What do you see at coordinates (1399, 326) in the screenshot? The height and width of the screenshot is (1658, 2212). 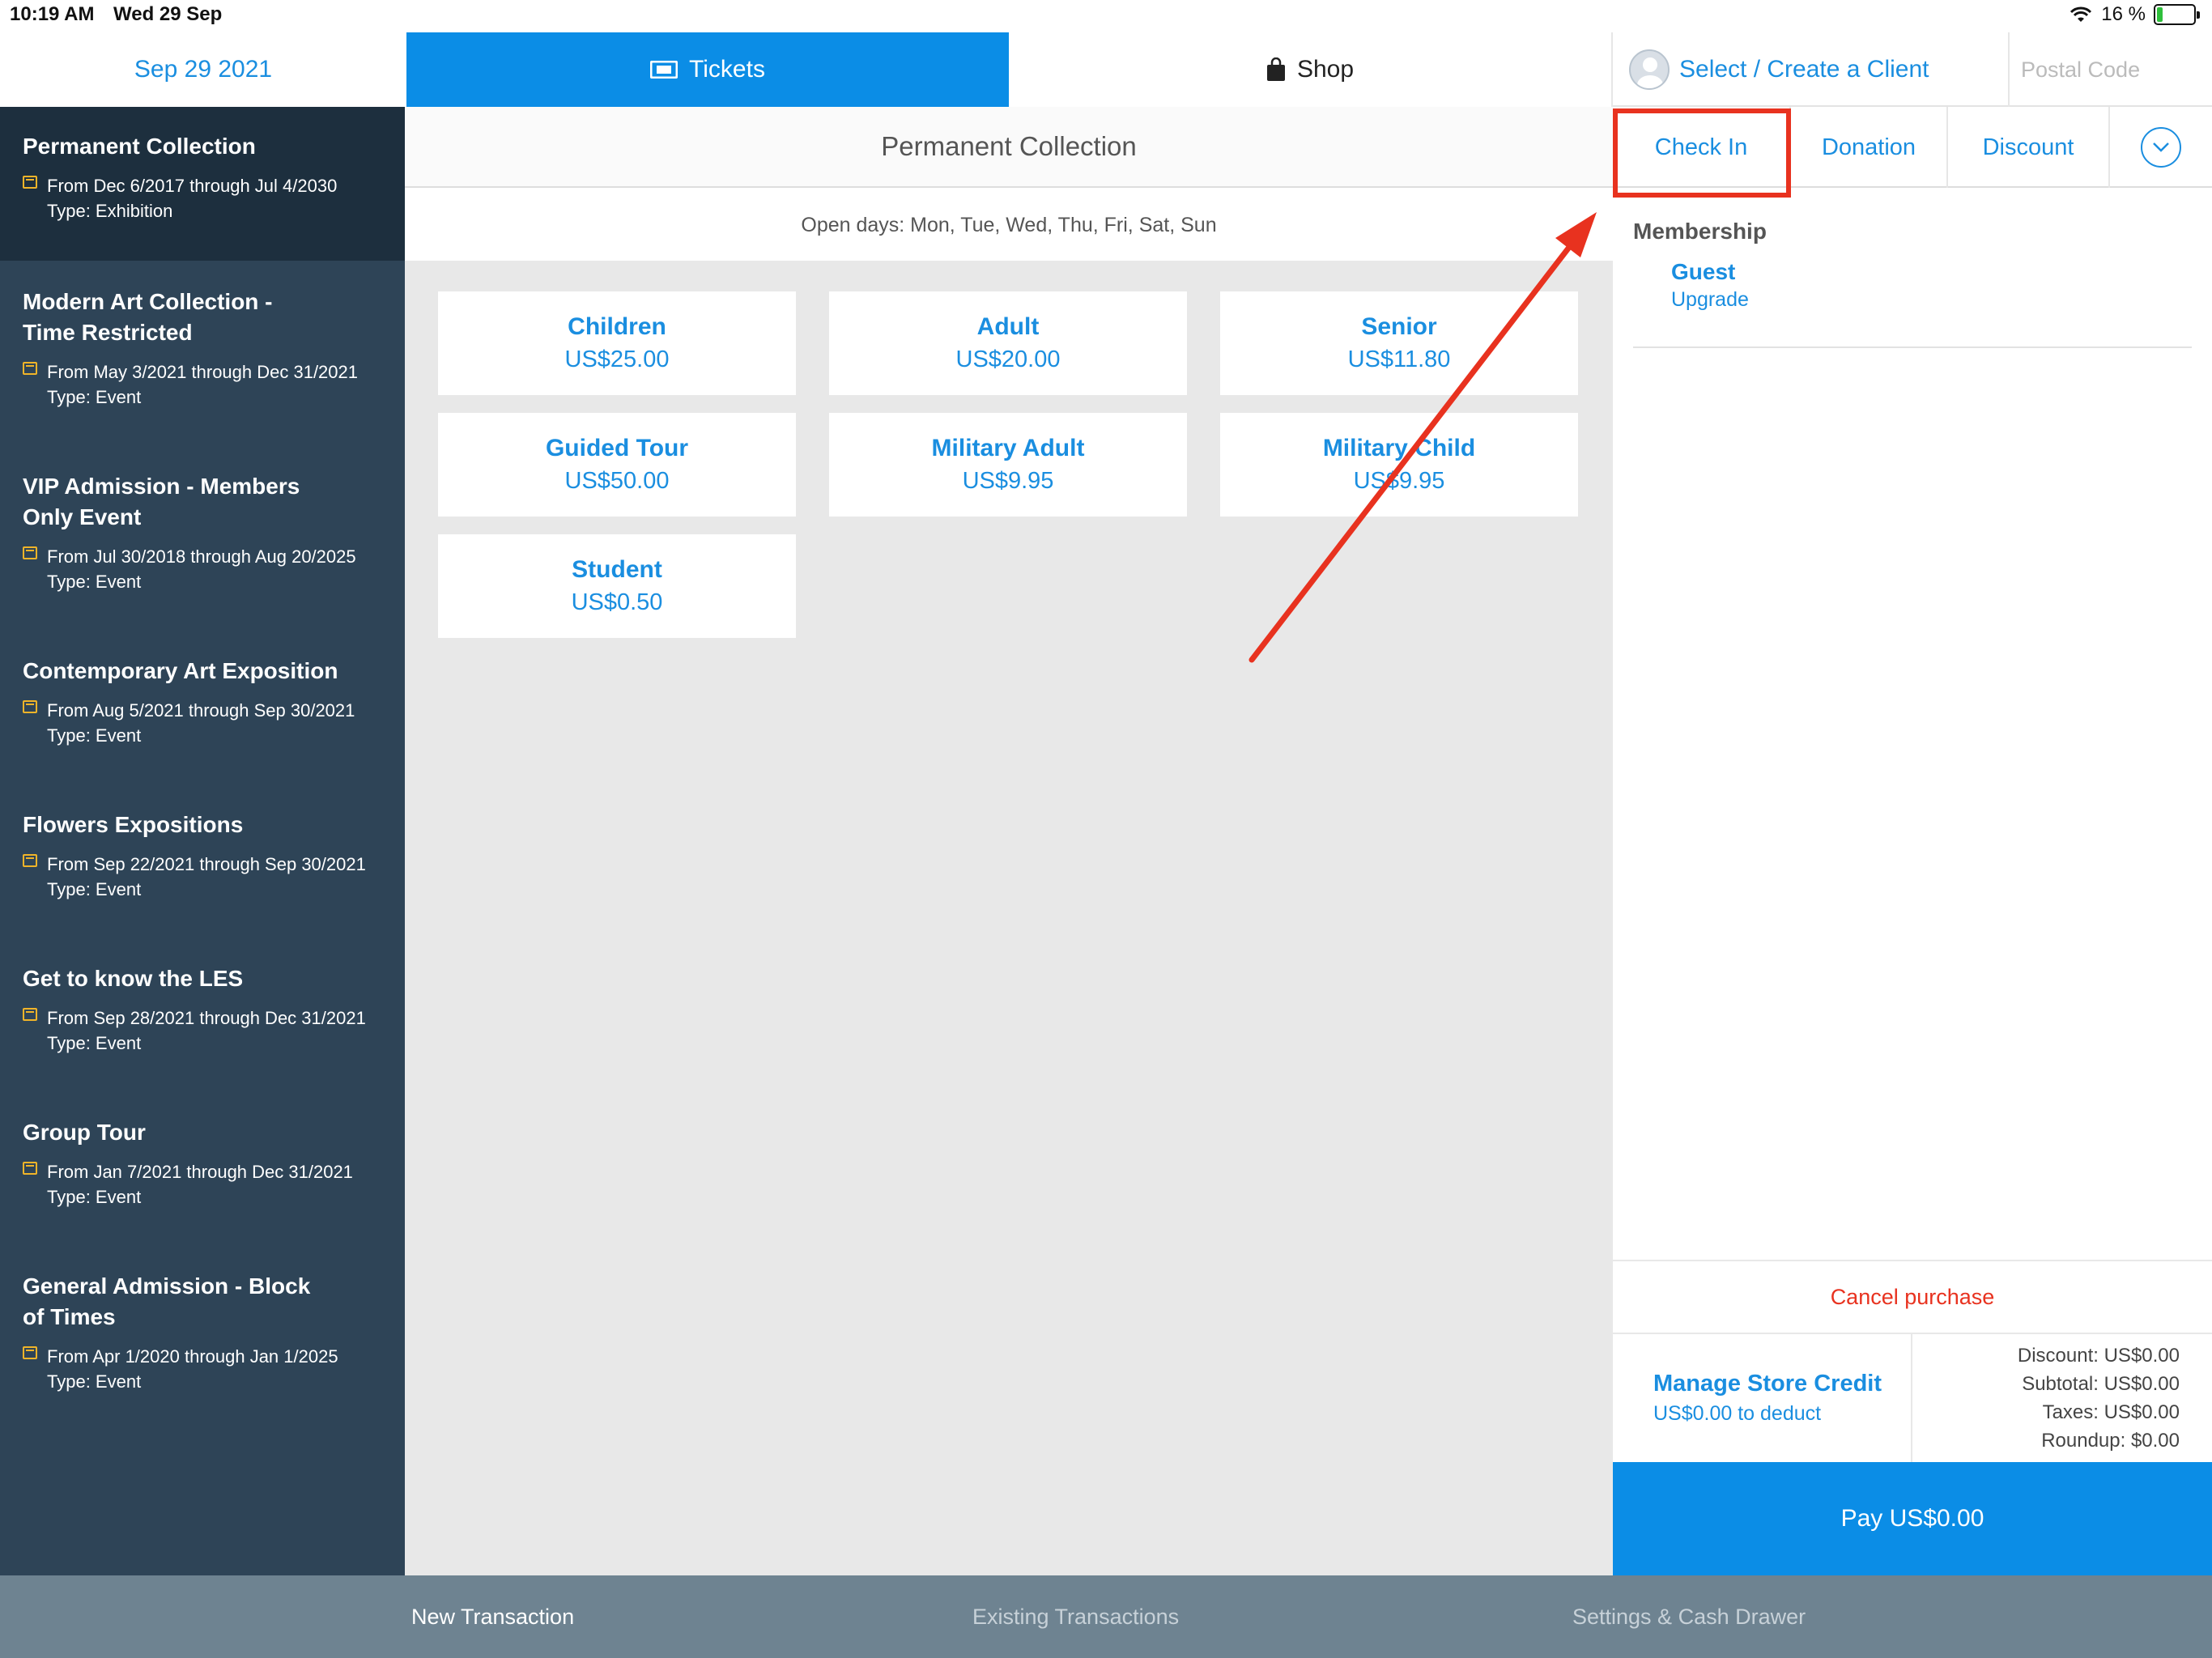 I see `ticket-name: Senior` at bounding box center [1399, 326].